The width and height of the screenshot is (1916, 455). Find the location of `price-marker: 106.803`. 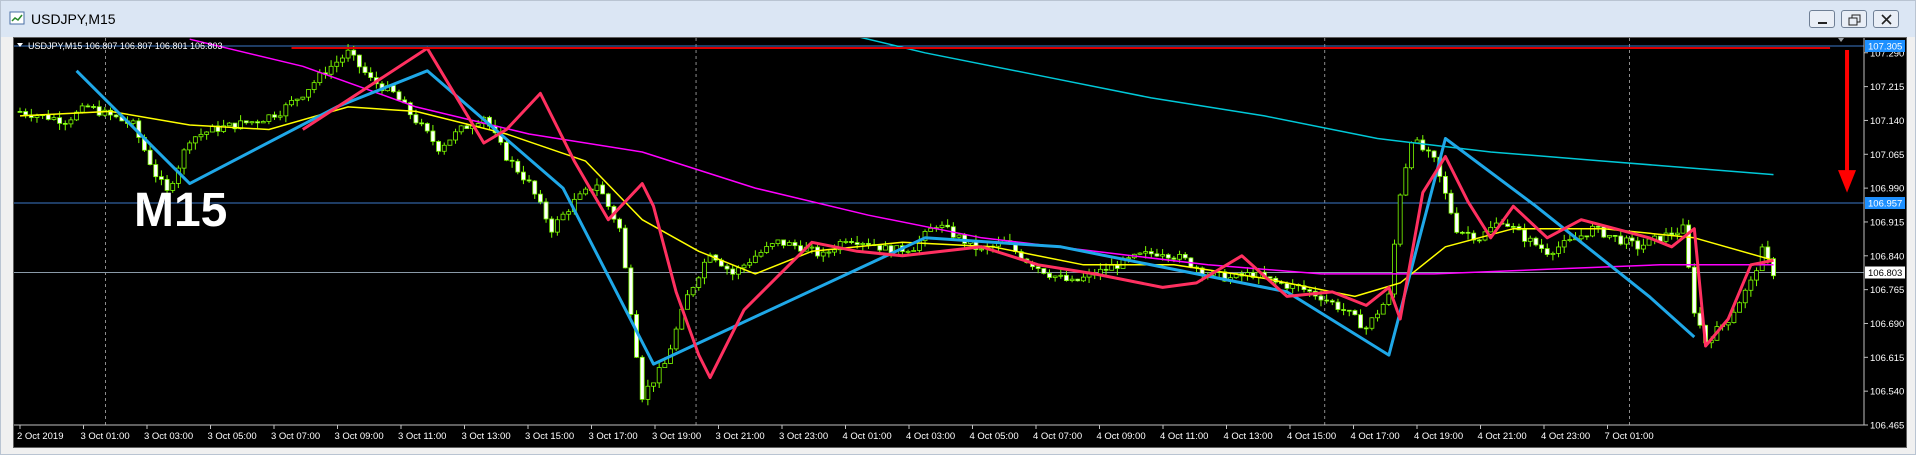

price-marker: 106.803 is located at coordinates (1885, 272).